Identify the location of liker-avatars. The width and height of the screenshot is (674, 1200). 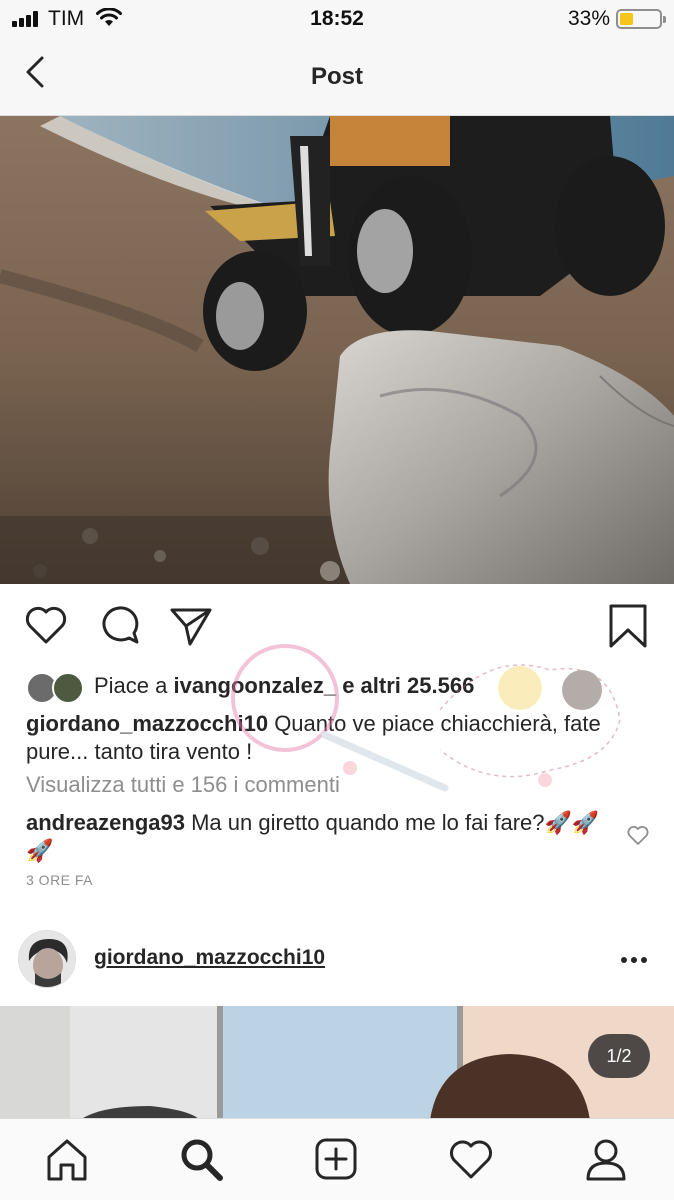
(56, 688).